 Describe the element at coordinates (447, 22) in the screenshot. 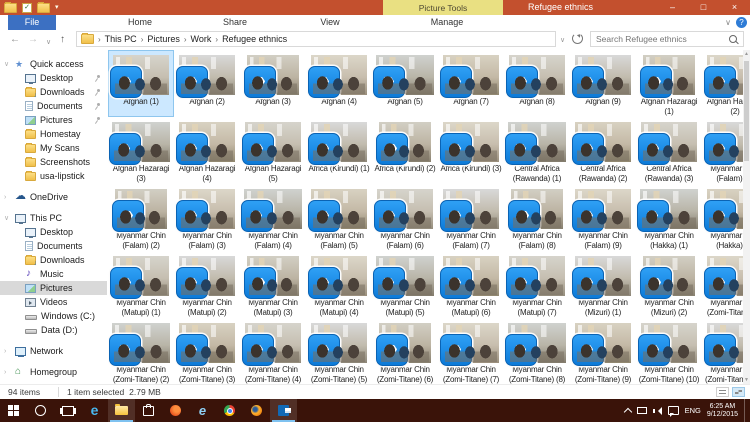

I see `tab-manage: Manage` at that location.